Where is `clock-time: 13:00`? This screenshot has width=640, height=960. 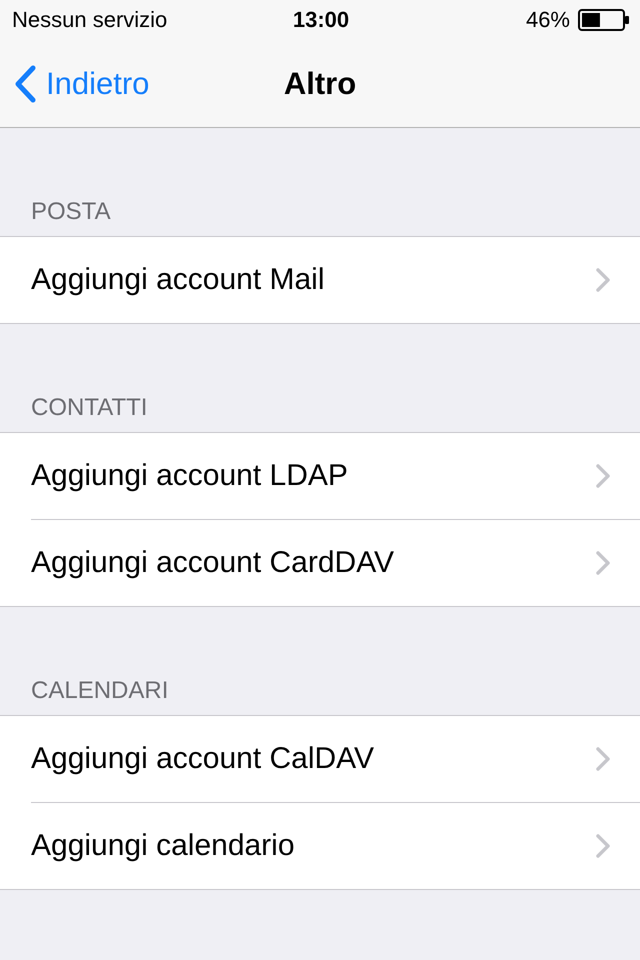 clock-time: 13:00 is located at coordinates (321, 20).